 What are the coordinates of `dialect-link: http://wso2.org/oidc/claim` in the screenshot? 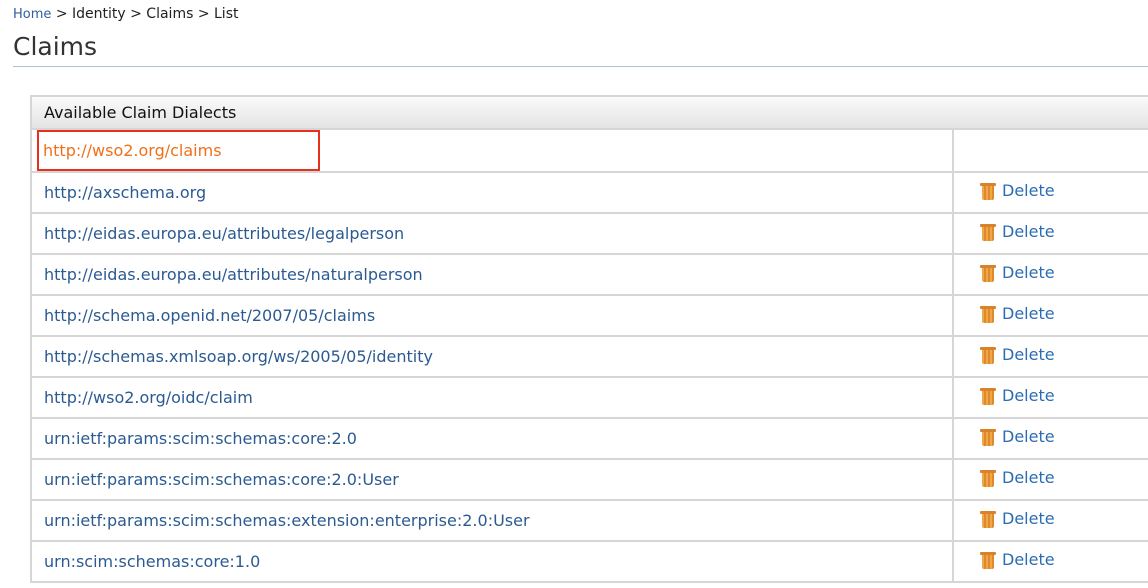 It's located at (148, 397).